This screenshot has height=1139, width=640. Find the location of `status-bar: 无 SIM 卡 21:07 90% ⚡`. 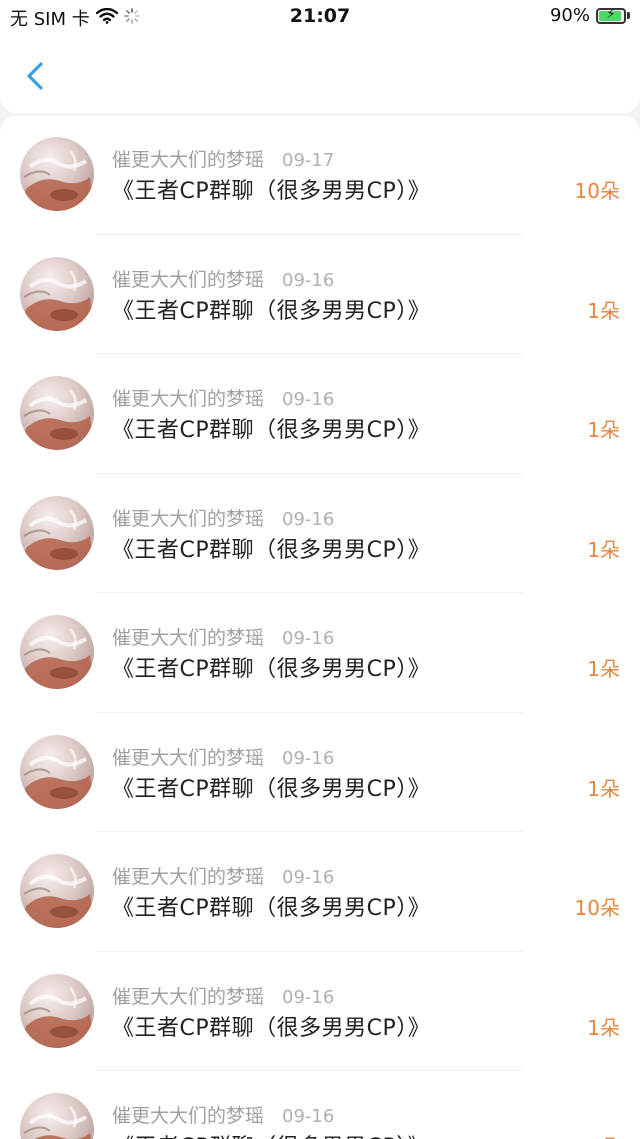

status-bar: 无 SIM 卡 21:07 90% ⚡ is located at coordinates (320, 17).